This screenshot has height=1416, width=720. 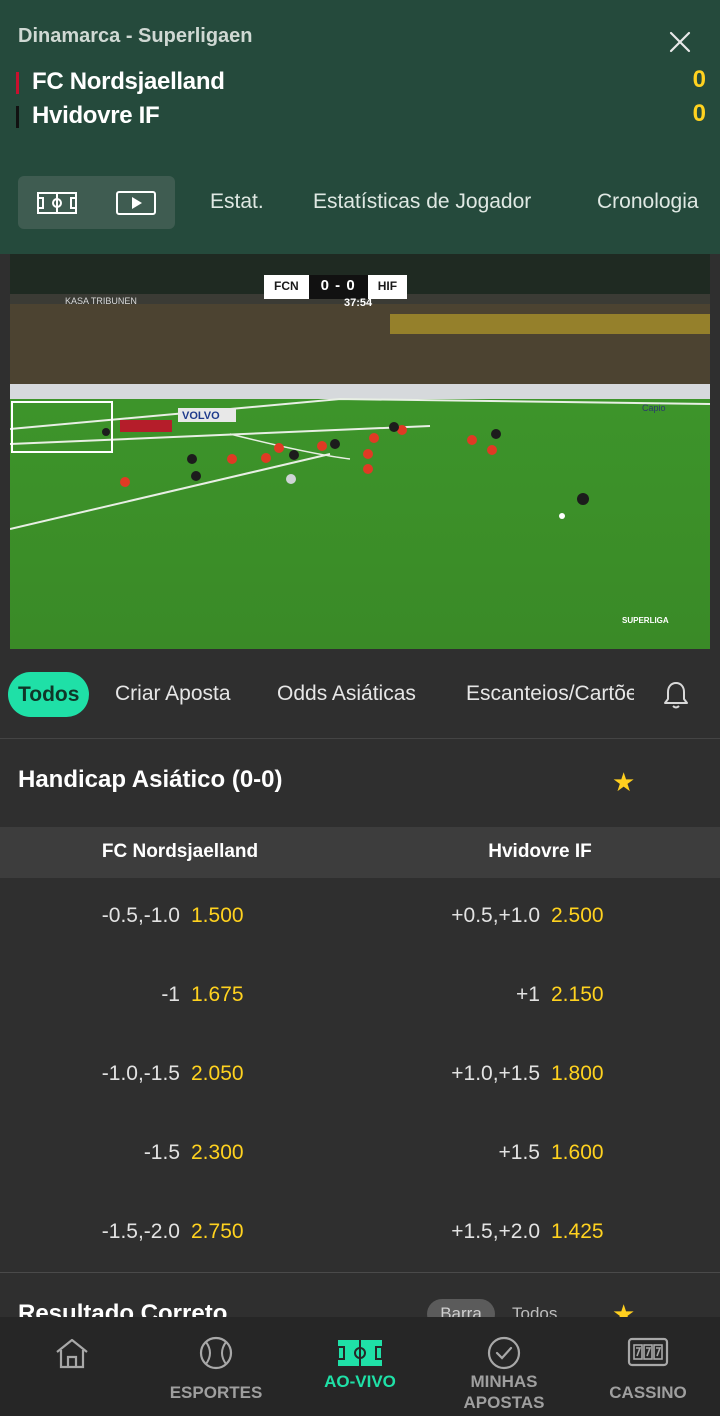 I want to click on away-team-name: Hvidovre IF, so click(x=96, y=115).